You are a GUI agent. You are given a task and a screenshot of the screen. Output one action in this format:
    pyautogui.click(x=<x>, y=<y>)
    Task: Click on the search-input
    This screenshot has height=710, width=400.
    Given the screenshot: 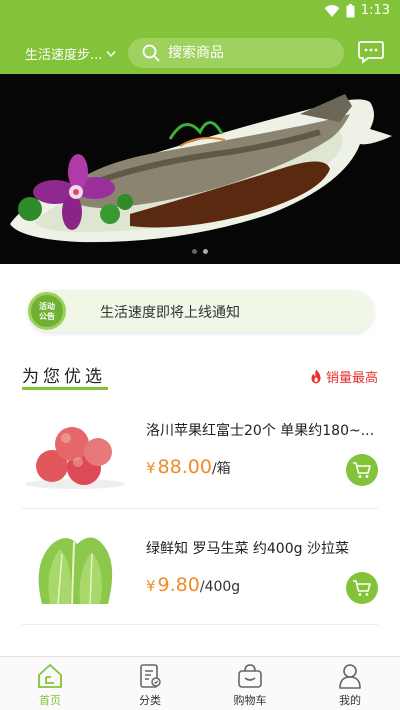 What is the action you would take?
    pyautogui.click(x=248, y=53)
    